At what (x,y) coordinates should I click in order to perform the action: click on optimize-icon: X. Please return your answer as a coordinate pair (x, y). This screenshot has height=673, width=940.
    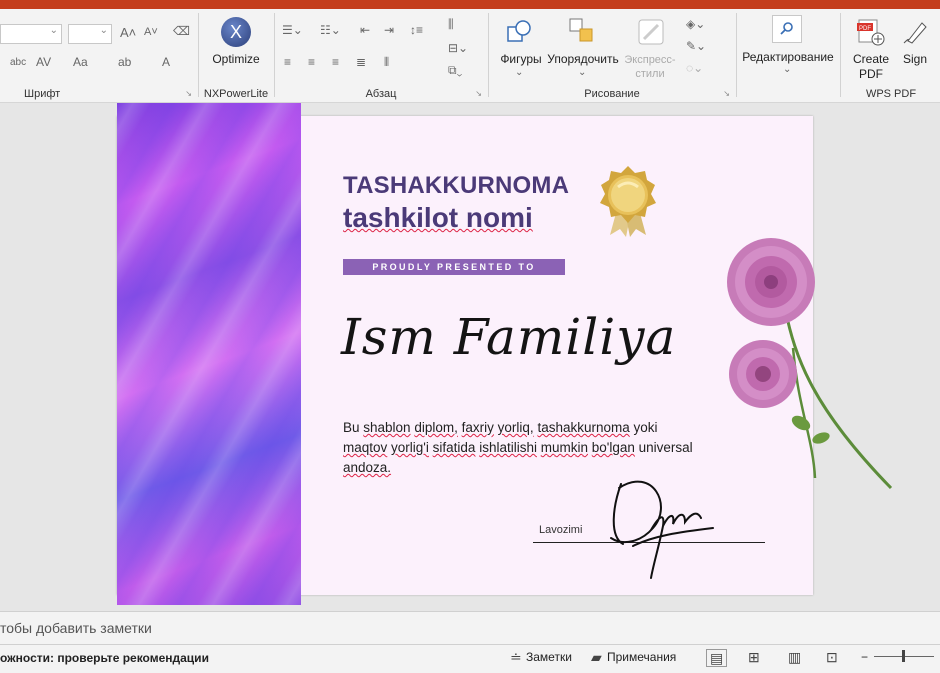
    Looking at the image, I should click on (236, 32).